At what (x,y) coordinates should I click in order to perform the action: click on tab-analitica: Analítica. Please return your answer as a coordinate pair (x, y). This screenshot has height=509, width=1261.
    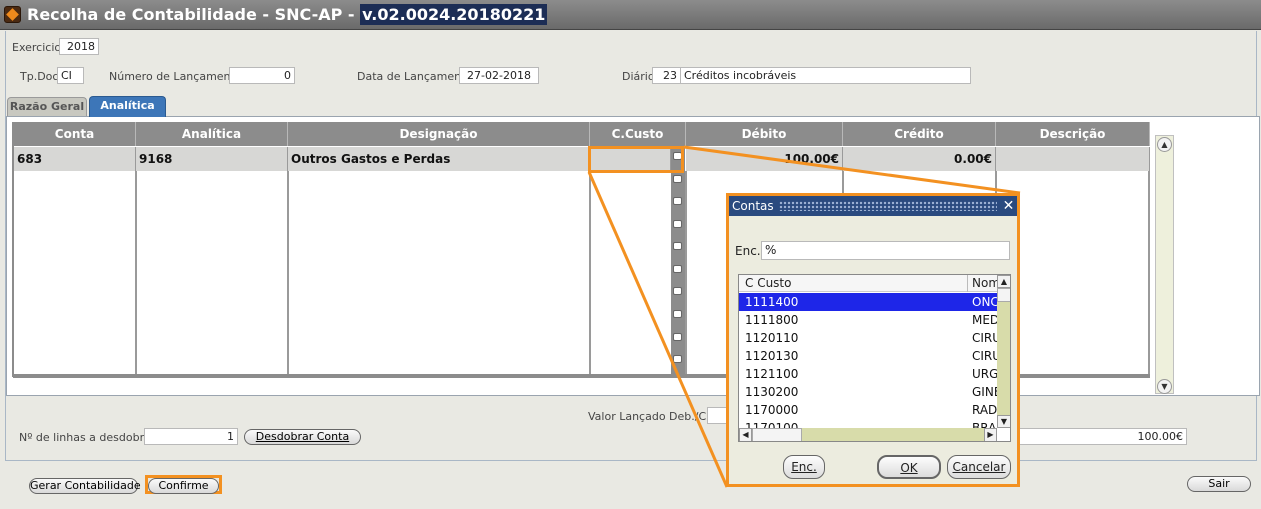
    Looking at the image, I should click on (127, 106).